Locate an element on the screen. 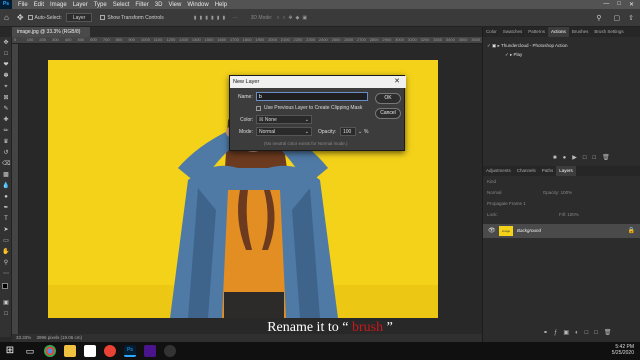 Image resolution: width=640 pixels, height=360 pixels. dialog-opacity-input: 100 is located at coordinates (348, 131).